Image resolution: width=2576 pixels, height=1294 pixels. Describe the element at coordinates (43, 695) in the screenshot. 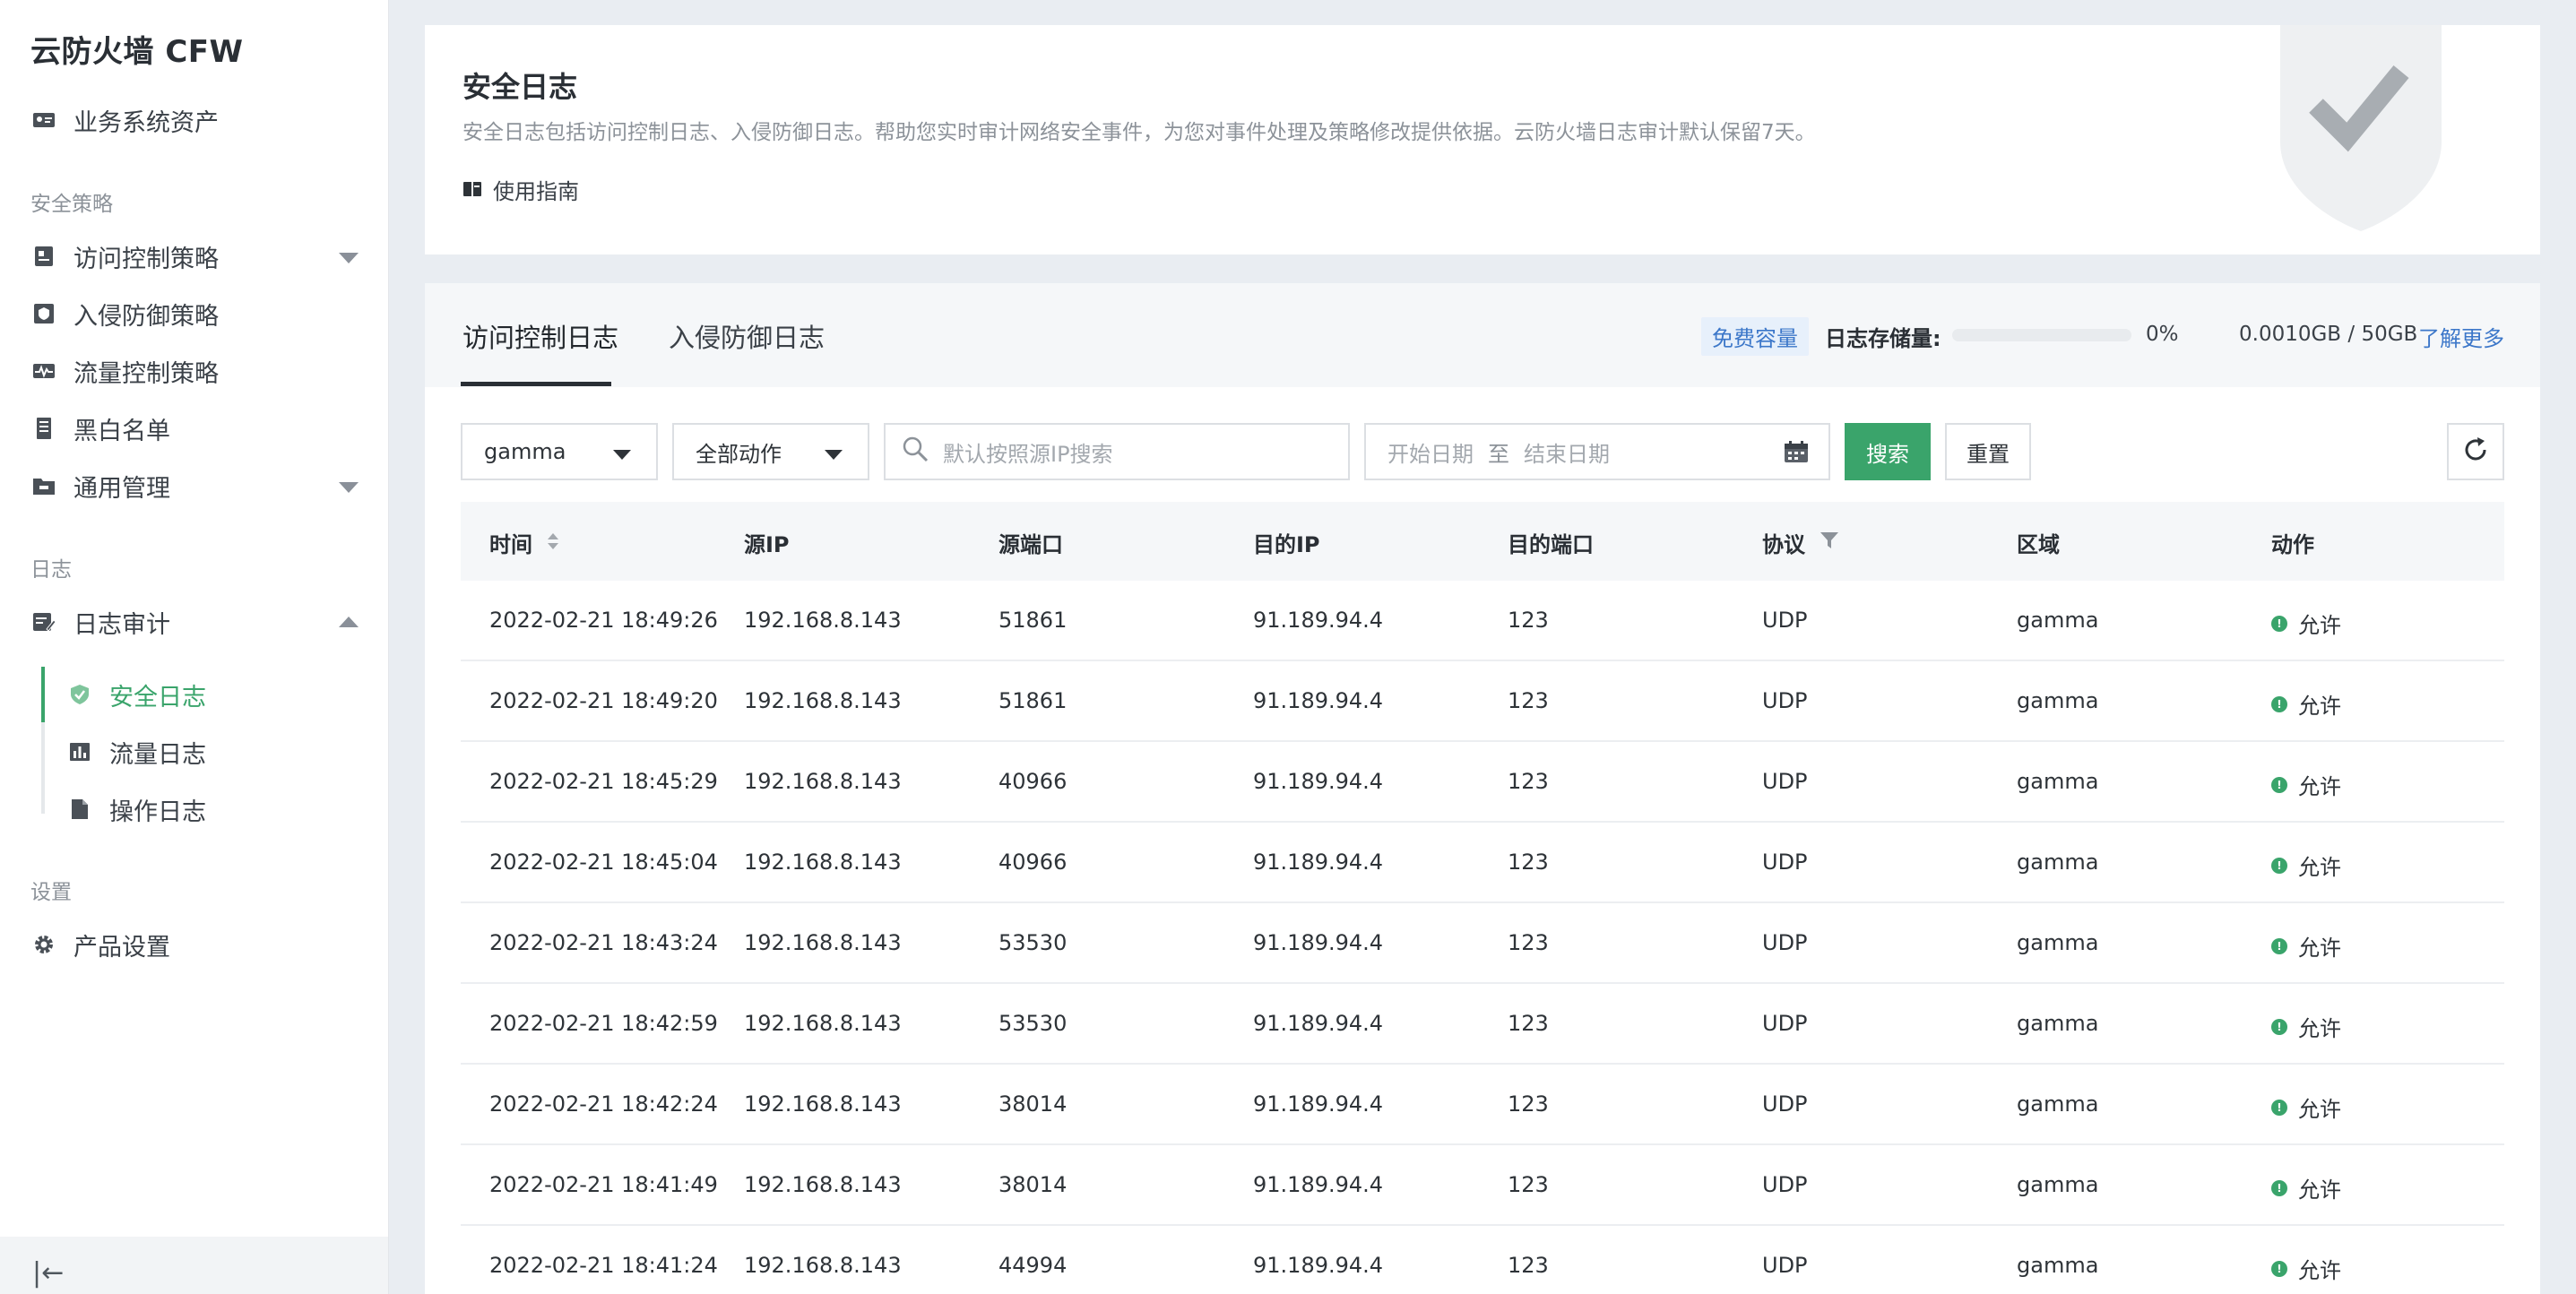

I see `submenu-active-indicator` at that location.